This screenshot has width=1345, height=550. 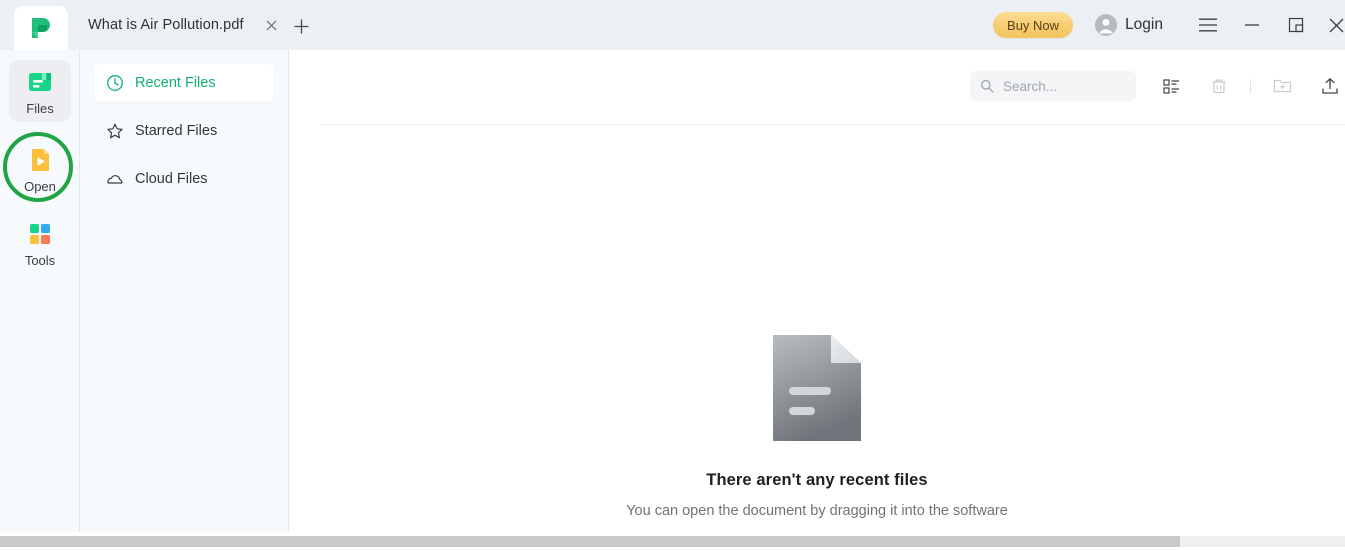 I want to click on nav-label-recent-files: Recent Files, so click(x=175, y=83).